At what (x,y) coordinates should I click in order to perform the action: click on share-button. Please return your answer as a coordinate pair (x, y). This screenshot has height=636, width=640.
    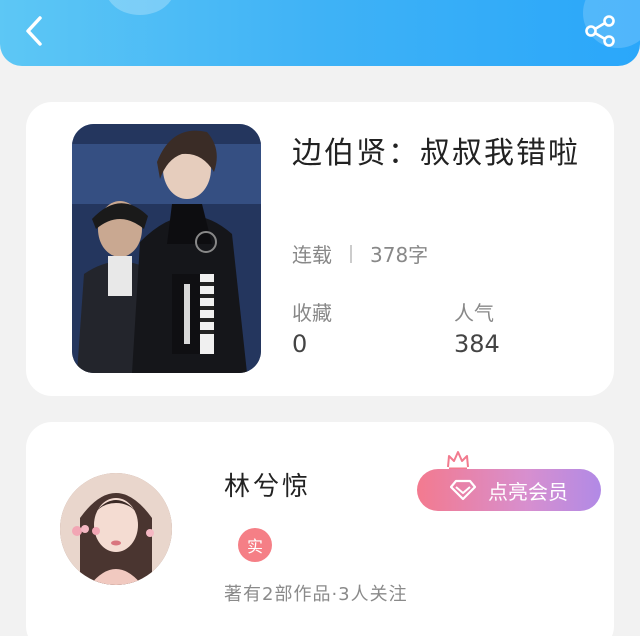
    Looking at the image, I should click on (600, 31).